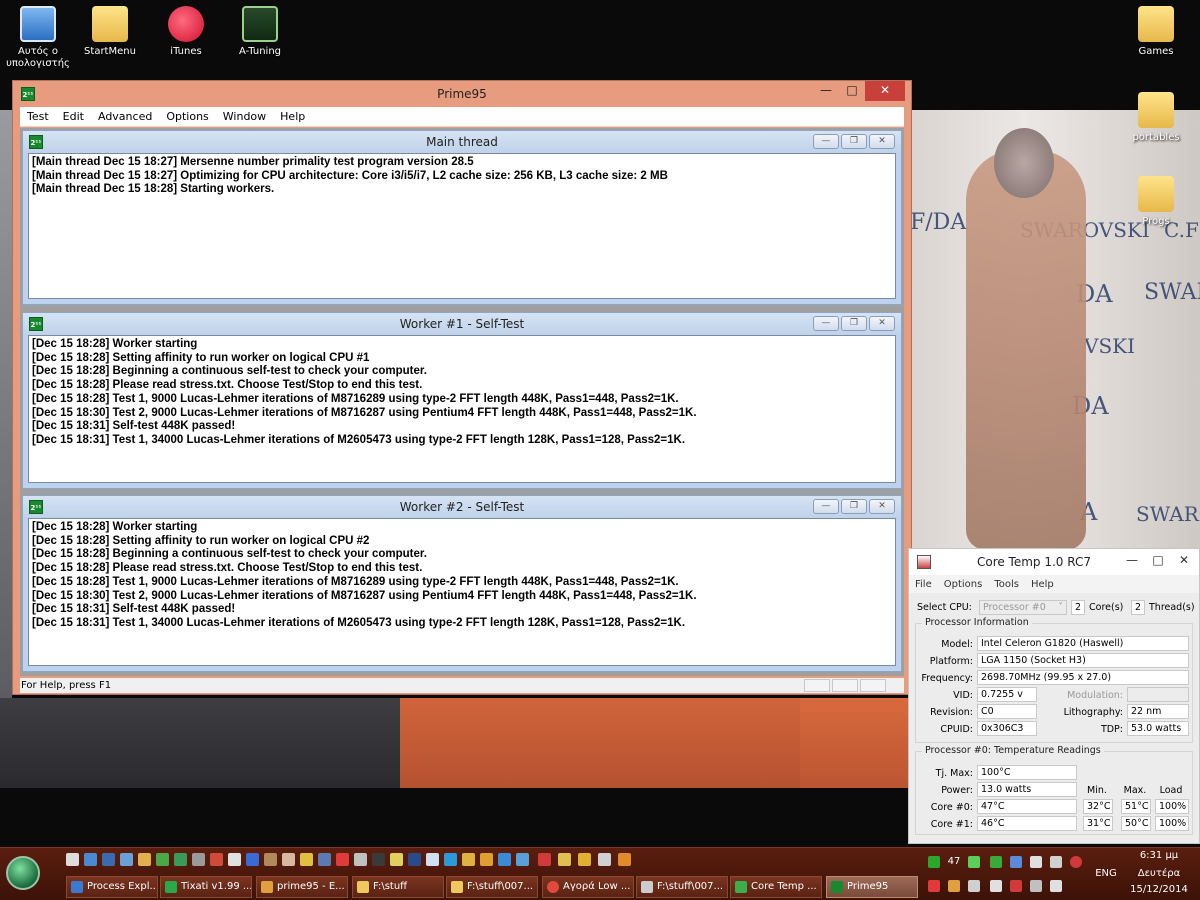 Image resolution: width=1200 pixels, height=900 pixels. What do you see at coordinates (923, 584) in the screenshot?
I see `menu-file: File` at bounding box center [923, 584].